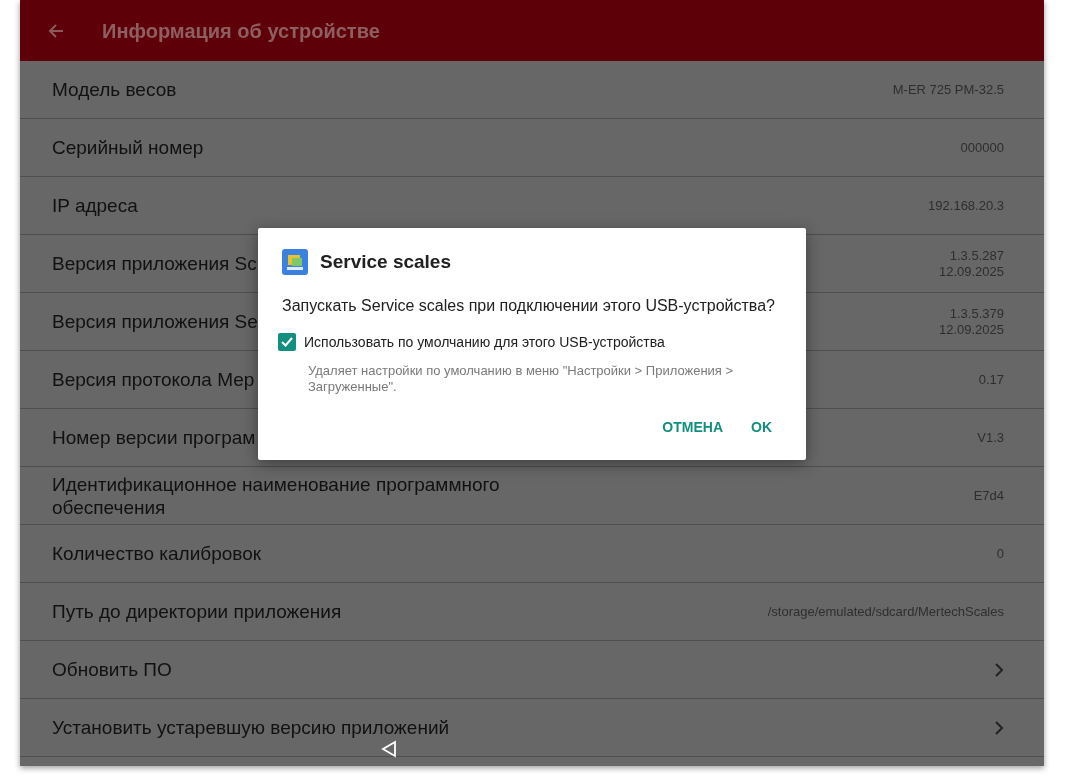 Image resolution: width=1065 pixels, height=783 pixels. Describe the element at coordinates (241, 31) in the screenshot. I see `screen-title: Информация об устройстве` at that location.